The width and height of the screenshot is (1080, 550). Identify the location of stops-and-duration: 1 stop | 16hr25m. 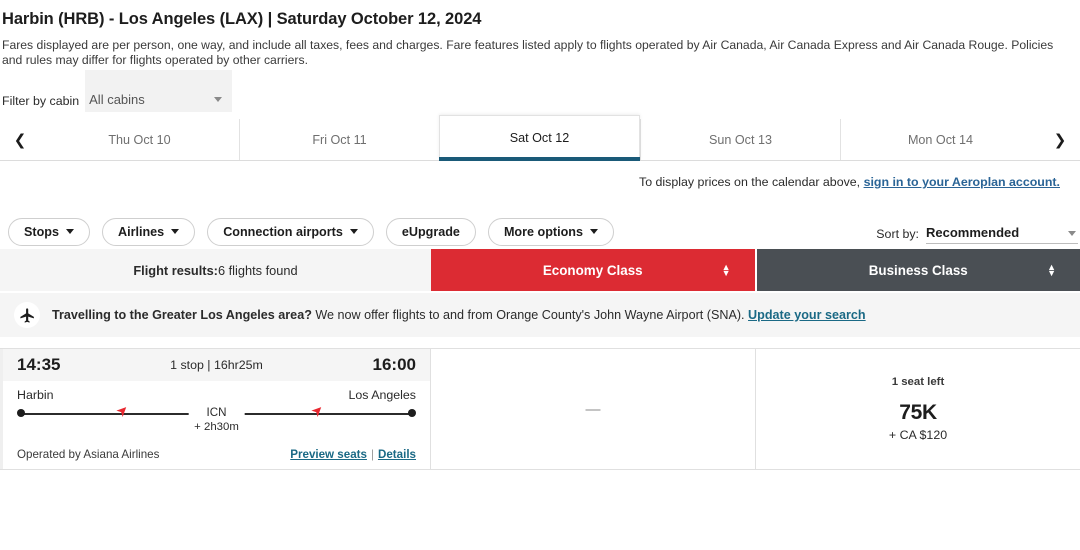
(216, 365).